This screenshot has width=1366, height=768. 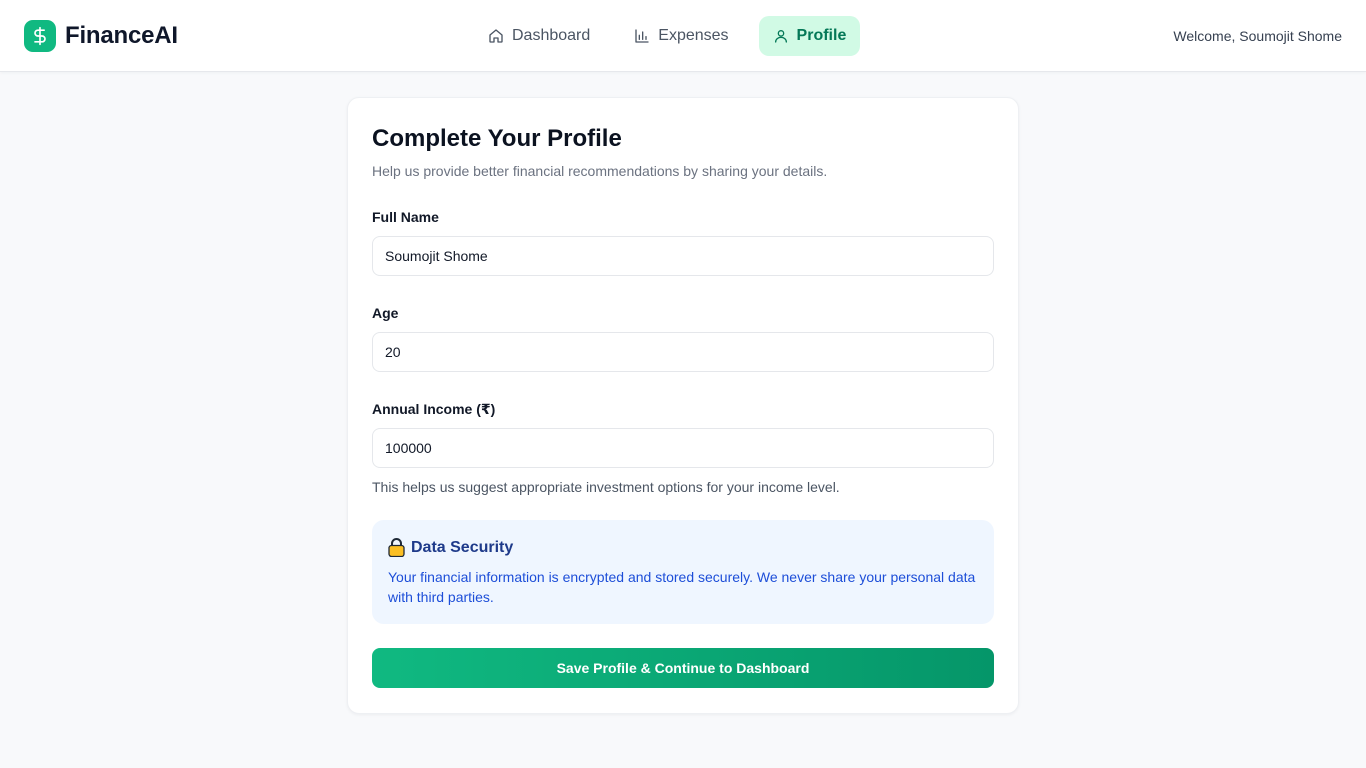 I want to click on user-icon, so click(x=780, y=36).